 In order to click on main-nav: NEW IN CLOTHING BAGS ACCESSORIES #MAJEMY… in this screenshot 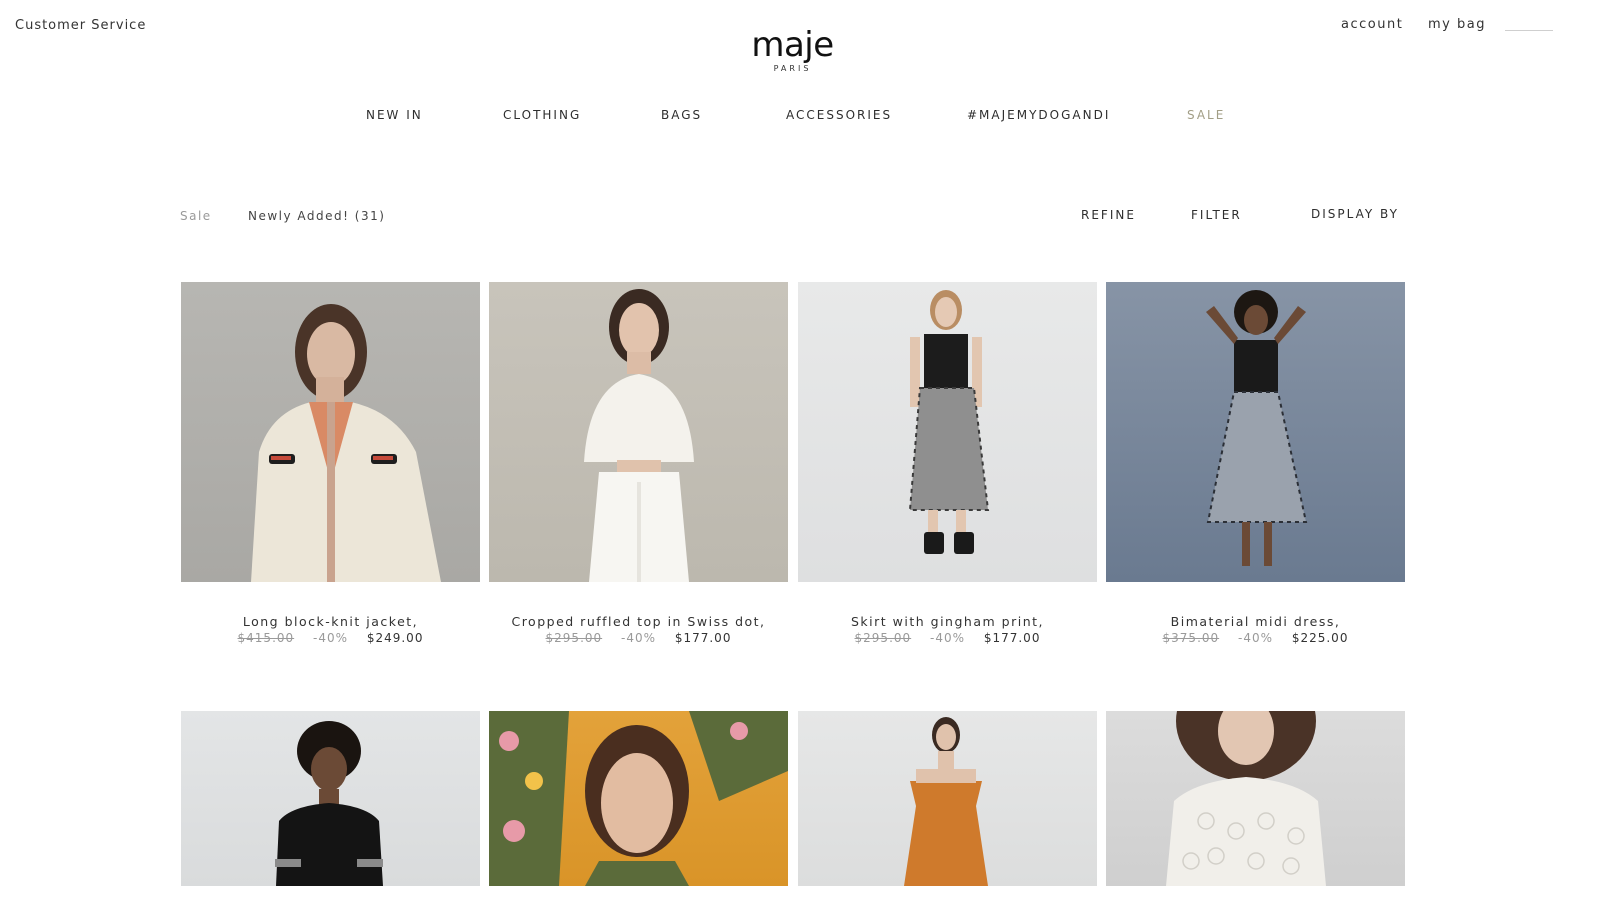, I will do `click(806, 118)`.